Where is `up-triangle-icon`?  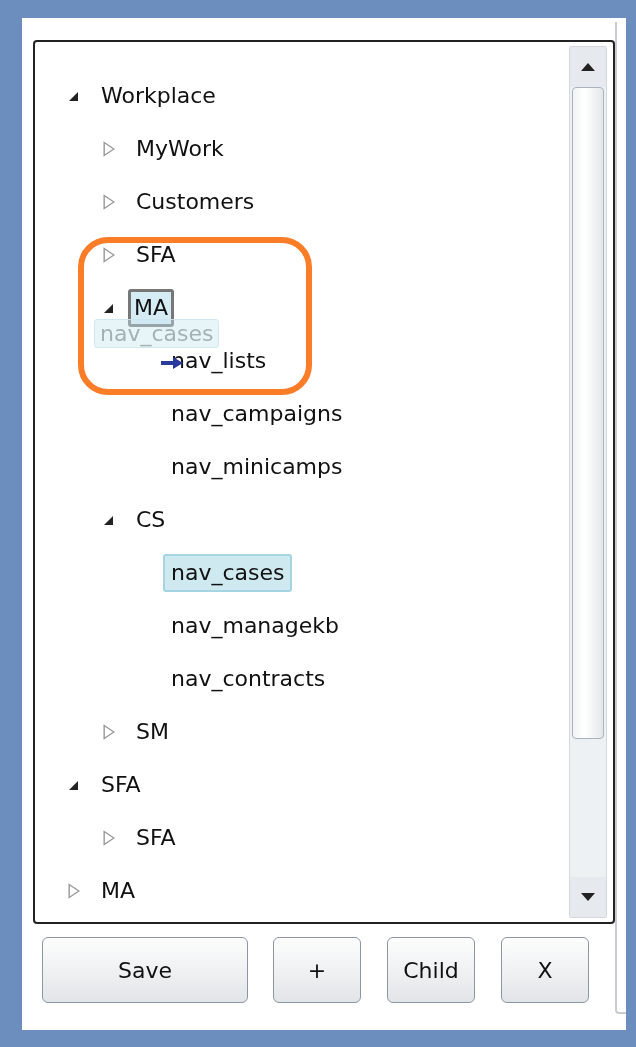
up-triangle-icon is located at coordinates (588, 67).